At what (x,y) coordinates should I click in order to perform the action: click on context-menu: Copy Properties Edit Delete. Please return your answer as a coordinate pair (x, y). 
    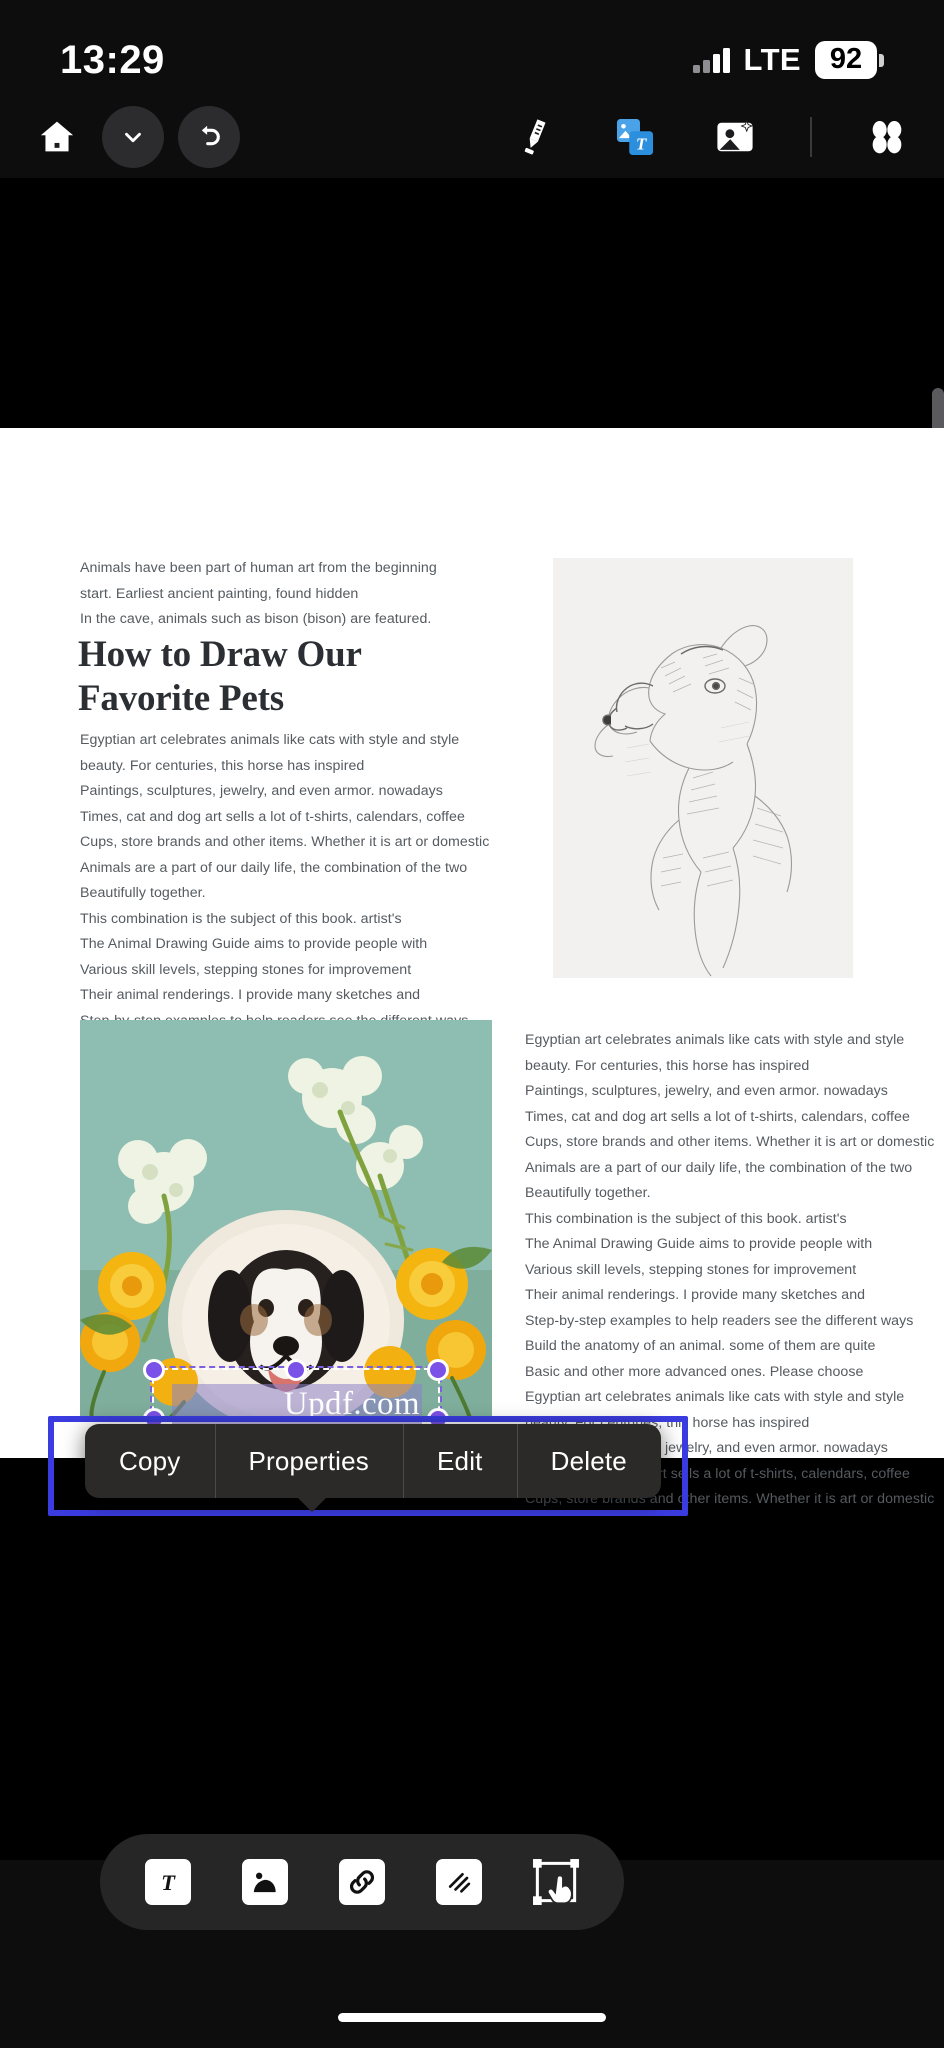
    Looking at the image, I should click on (373, 1461).